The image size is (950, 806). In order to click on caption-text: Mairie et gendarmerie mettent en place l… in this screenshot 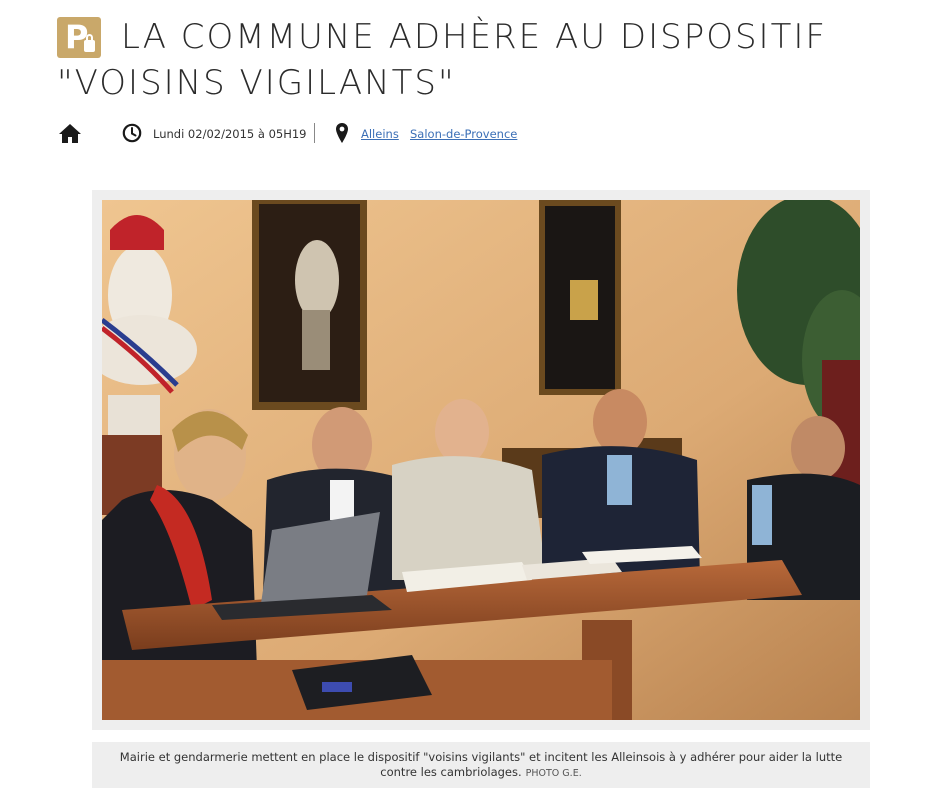, I will do `click(481, 764)`.